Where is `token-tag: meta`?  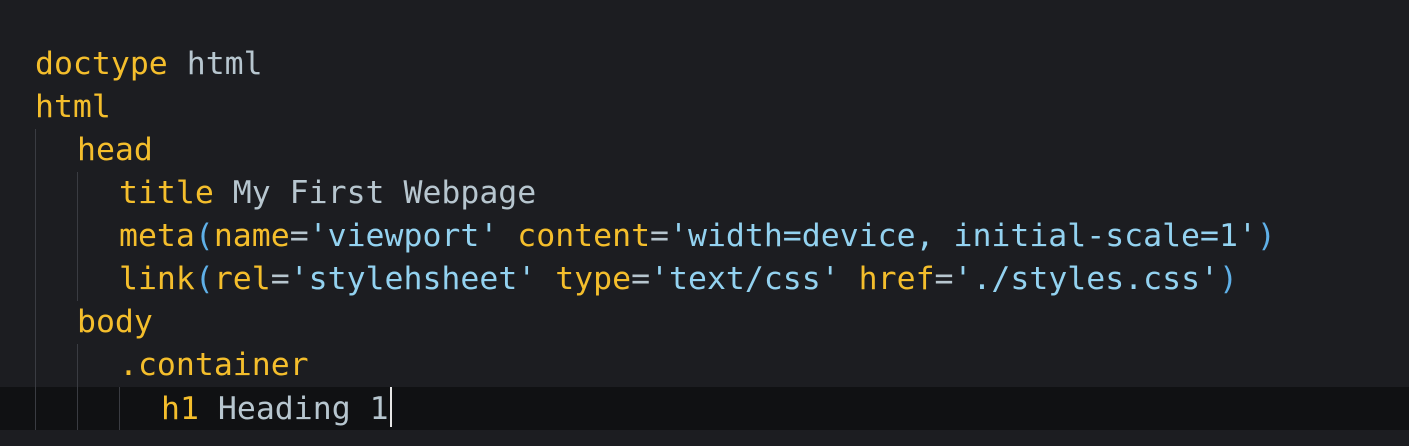 token-tag: meta is located at coordinates (157, 236).